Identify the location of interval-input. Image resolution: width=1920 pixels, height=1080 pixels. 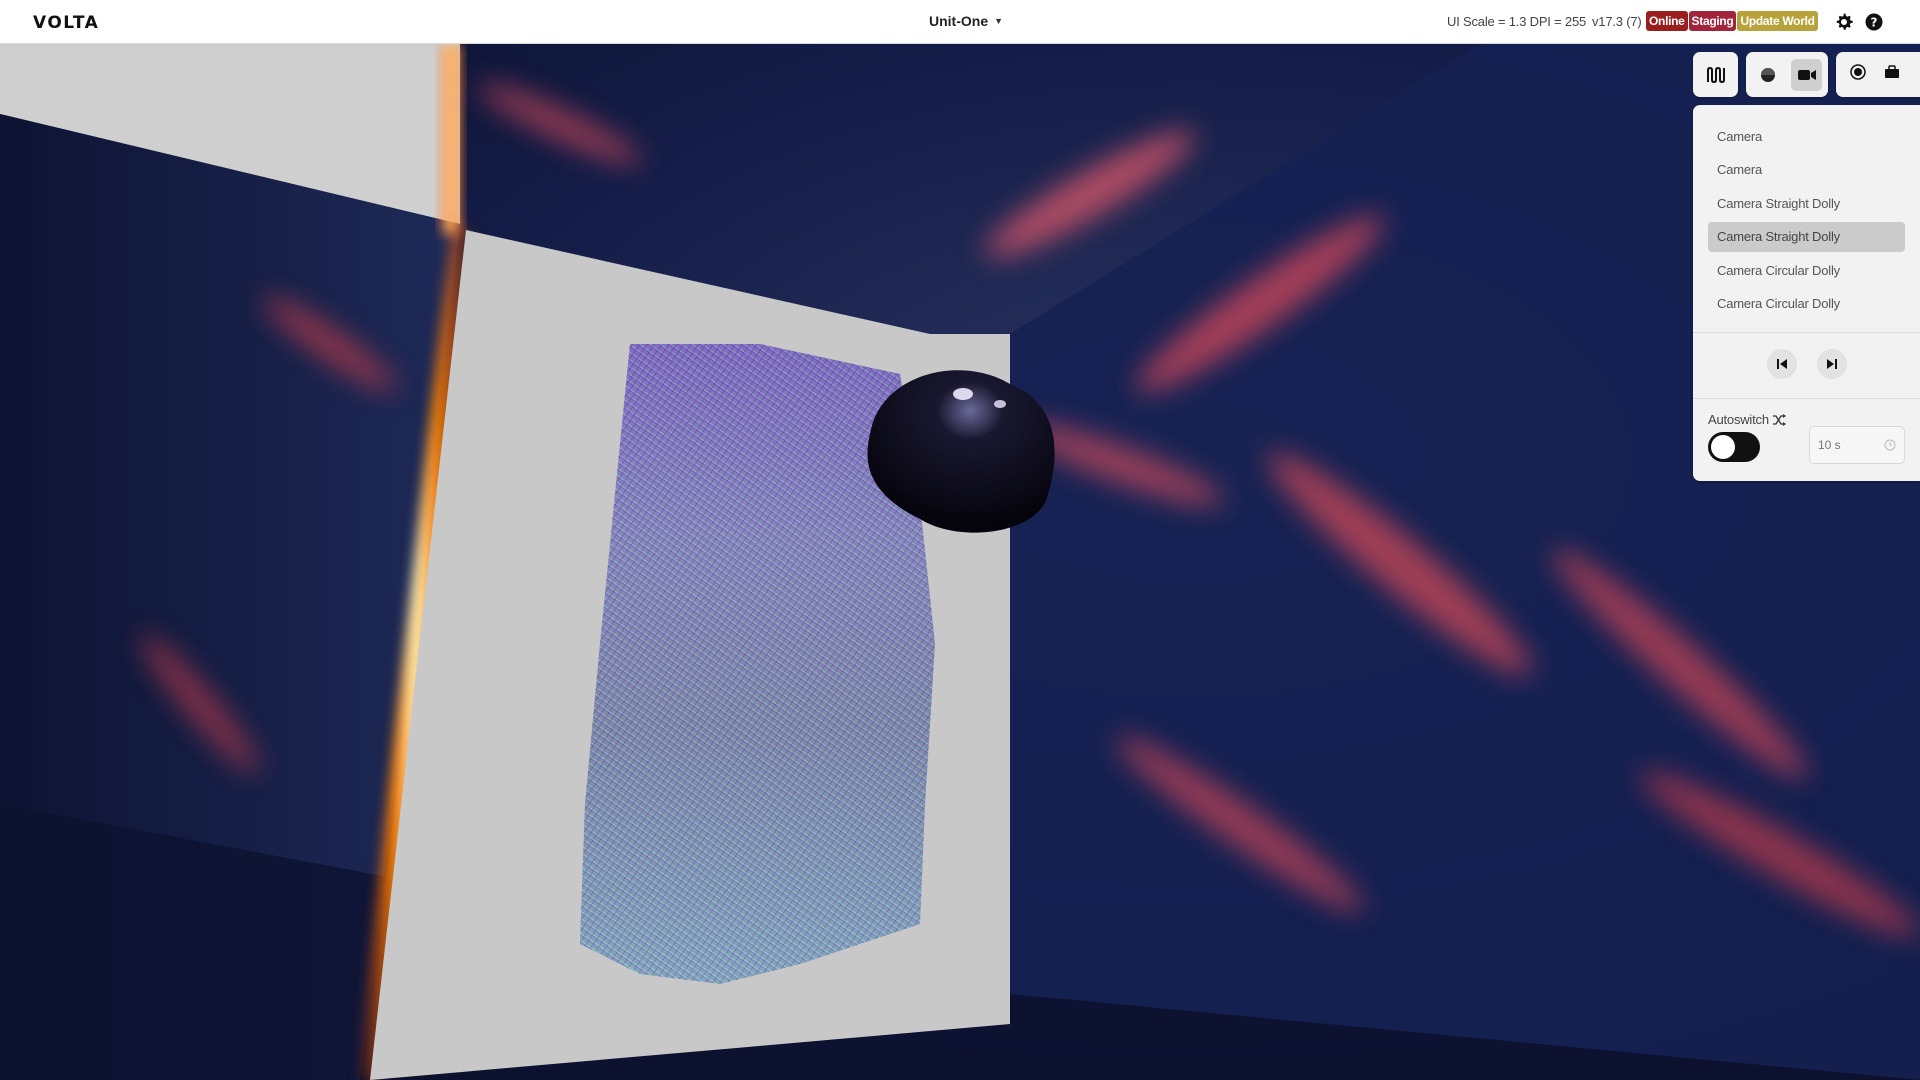
(1846, 445).